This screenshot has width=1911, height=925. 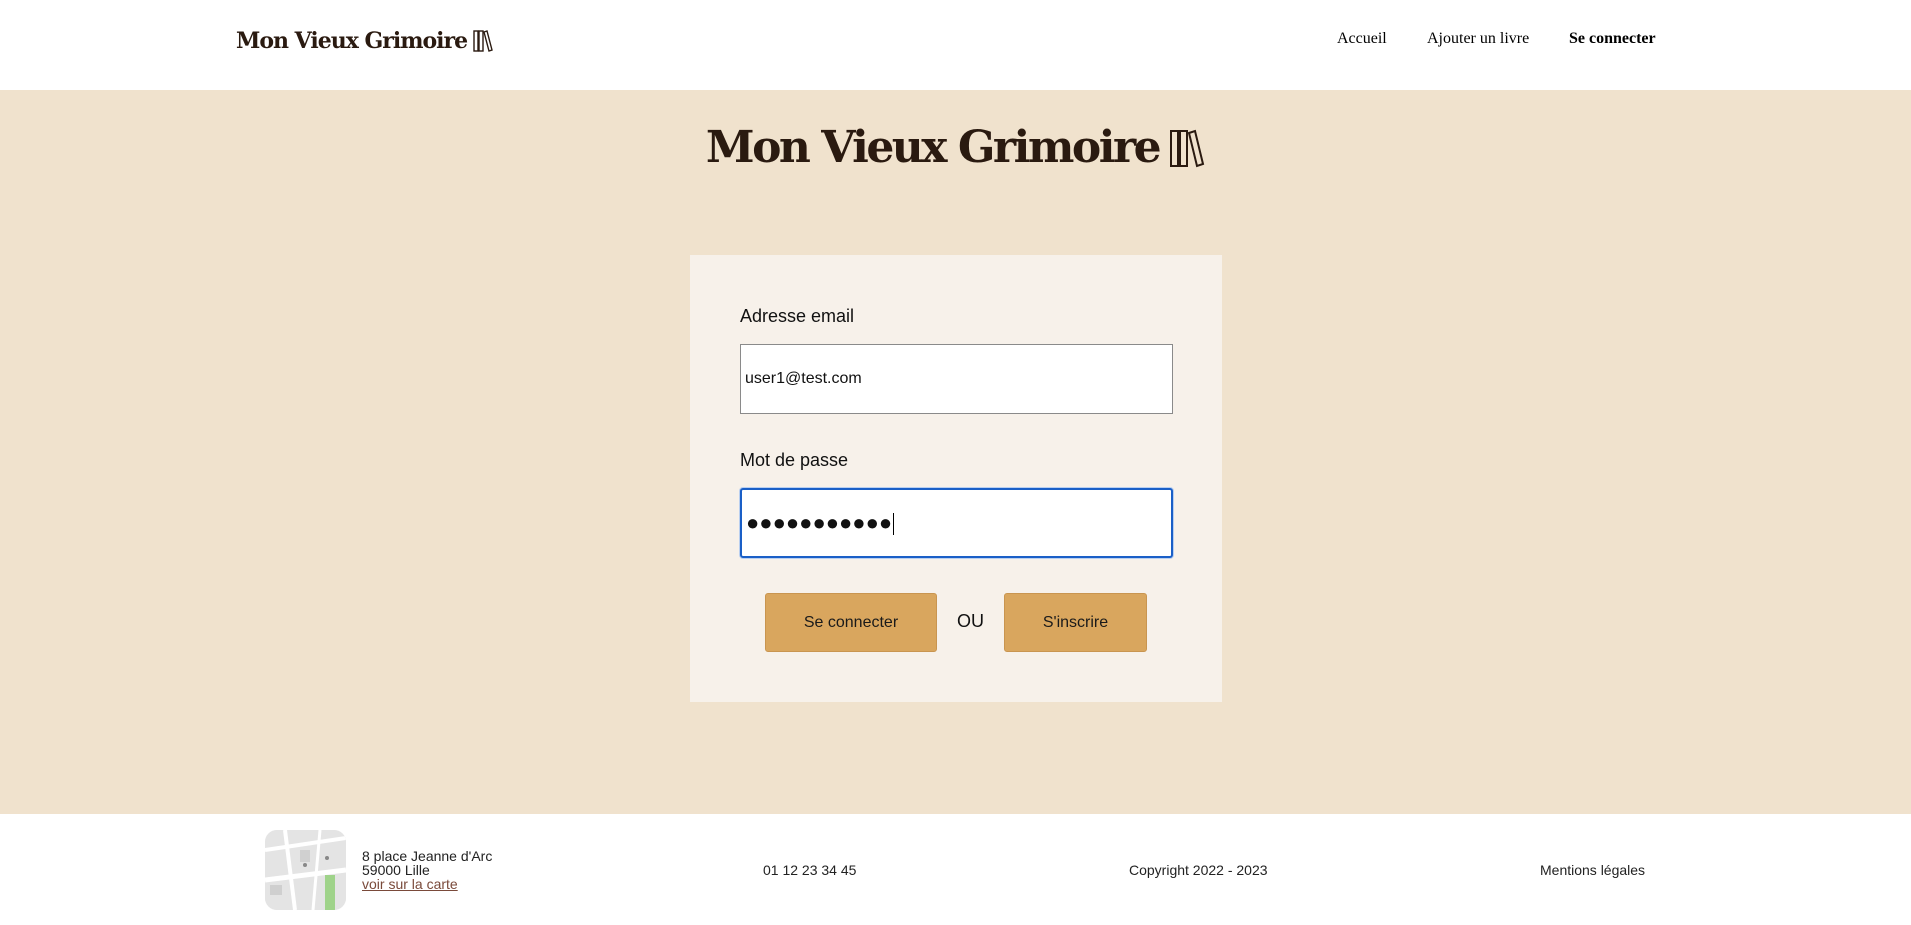 I want to click on header-logo: Mon Vieux Grimoire, so click(x=364, y=41).